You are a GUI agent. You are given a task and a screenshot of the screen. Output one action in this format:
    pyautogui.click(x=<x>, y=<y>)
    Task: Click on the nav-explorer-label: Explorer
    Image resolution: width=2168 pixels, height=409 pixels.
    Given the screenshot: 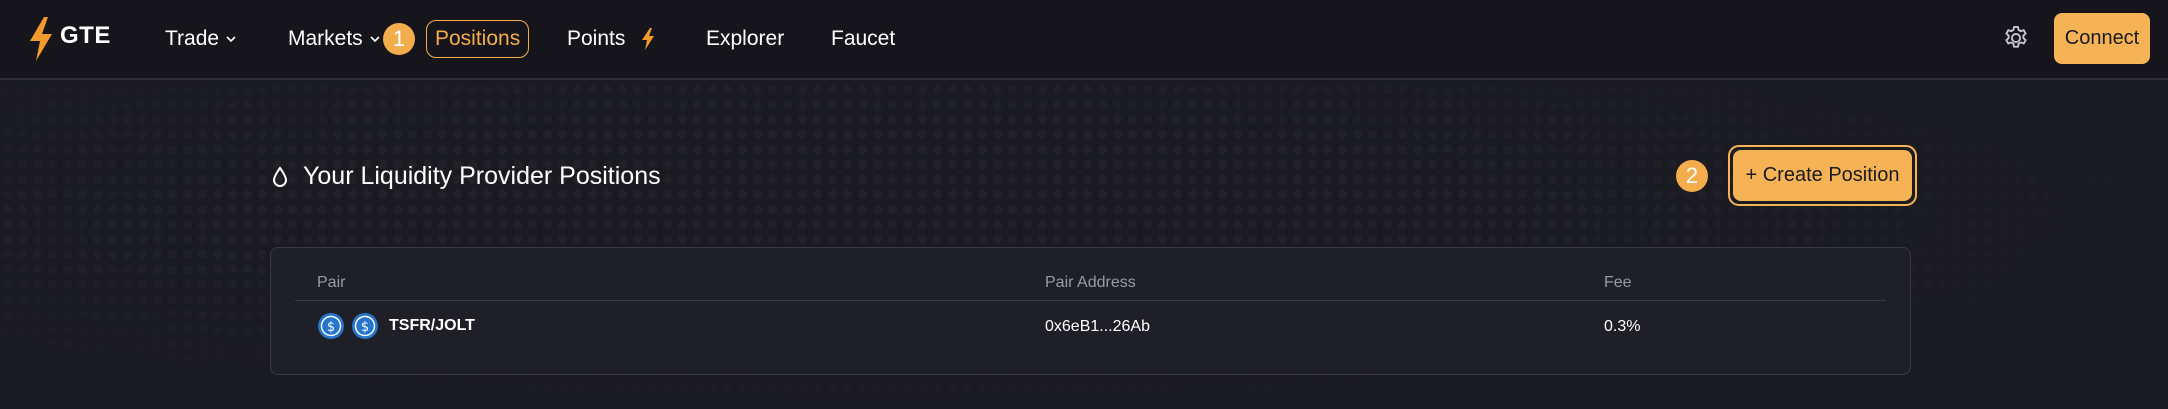 What is the action you would take?
    pyautogui.click(x=745, y=38)
    